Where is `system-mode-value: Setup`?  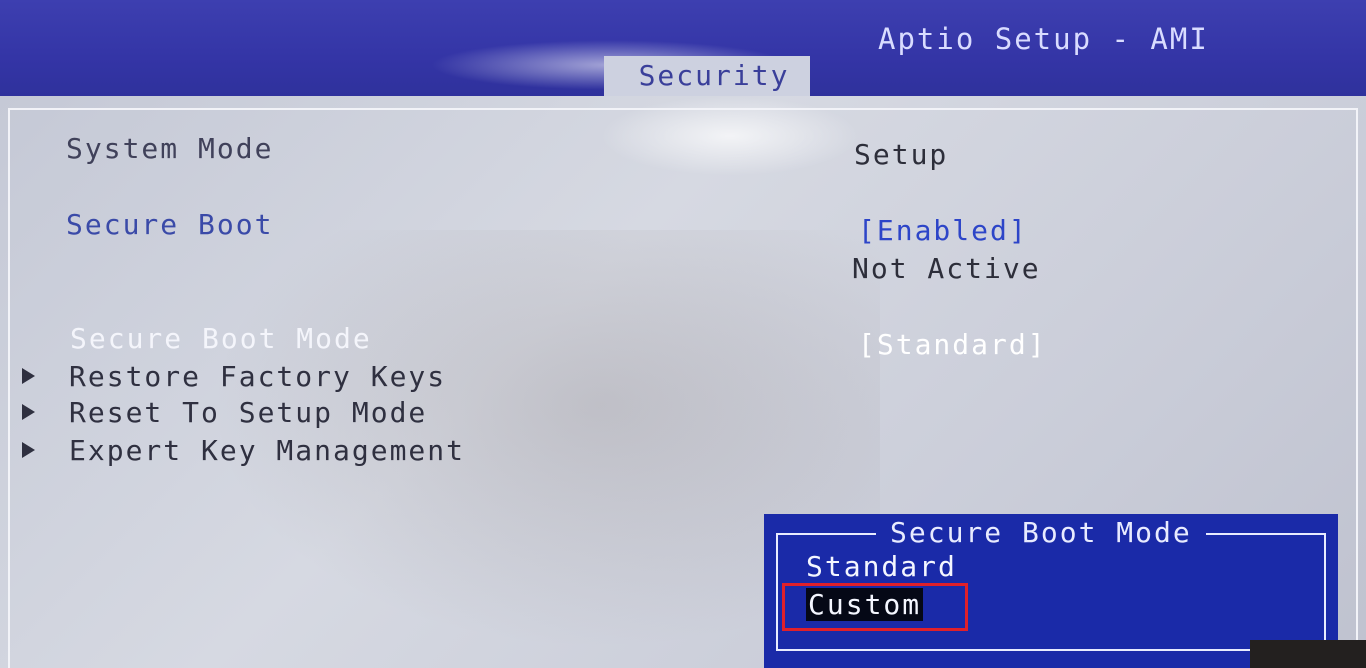
system-mode-value: Setup is located at coordinates (901, 154).